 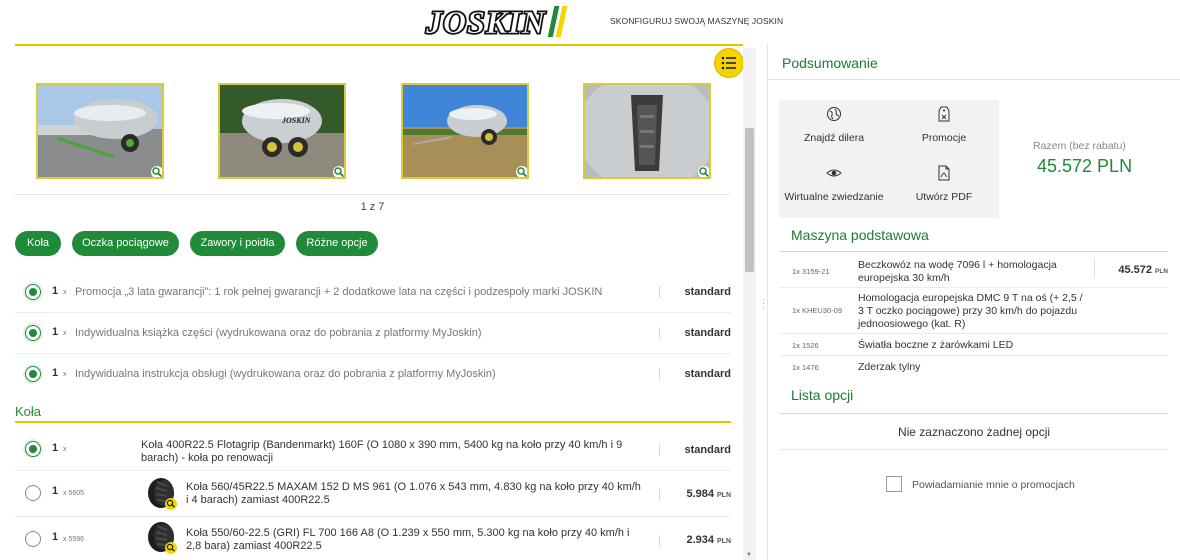 What do you see at coordinates (749, 304) in the screenshot?
I see `left-scrollbar: ▼` at bounding box center [749, 304].